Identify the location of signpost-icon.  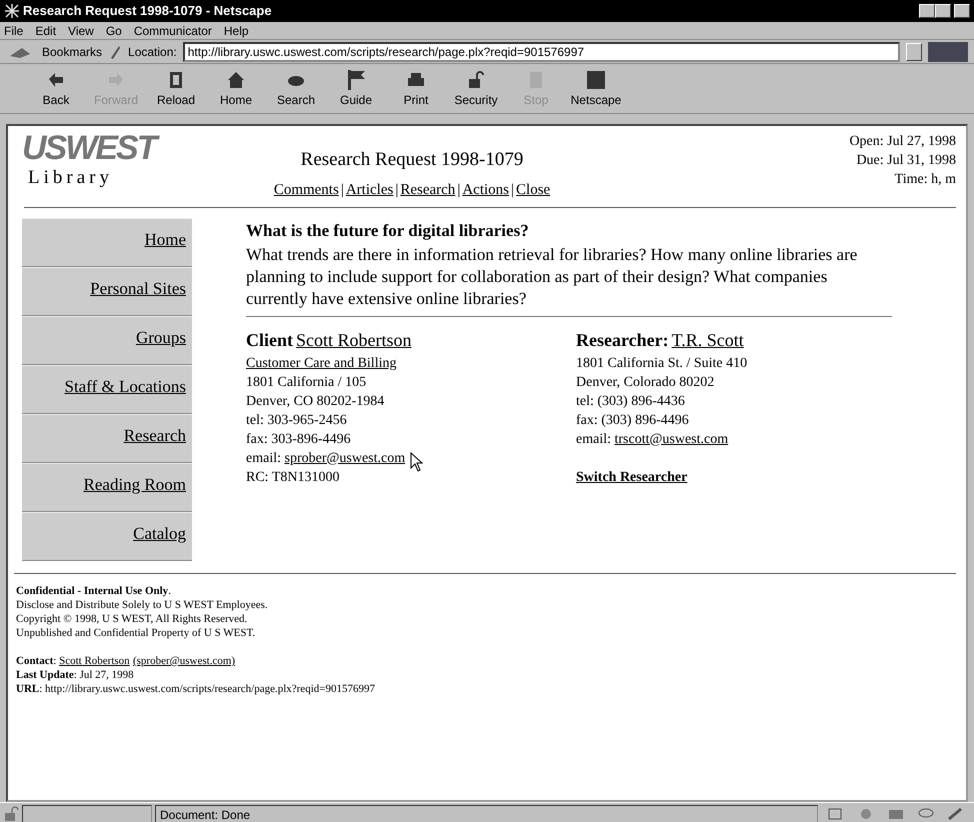
(356, 80).